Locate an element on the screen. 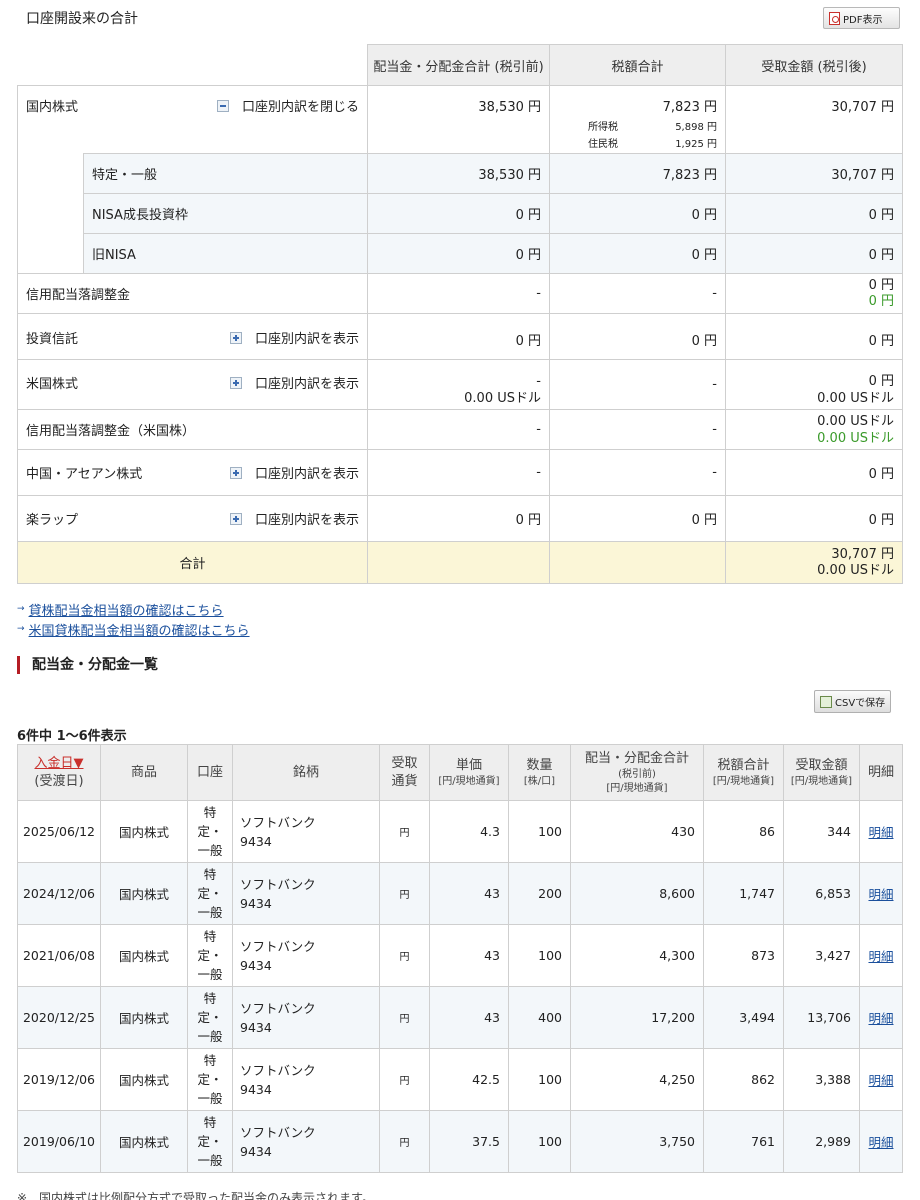  row-net: 13,706 is located at coordinates (821, 1017).